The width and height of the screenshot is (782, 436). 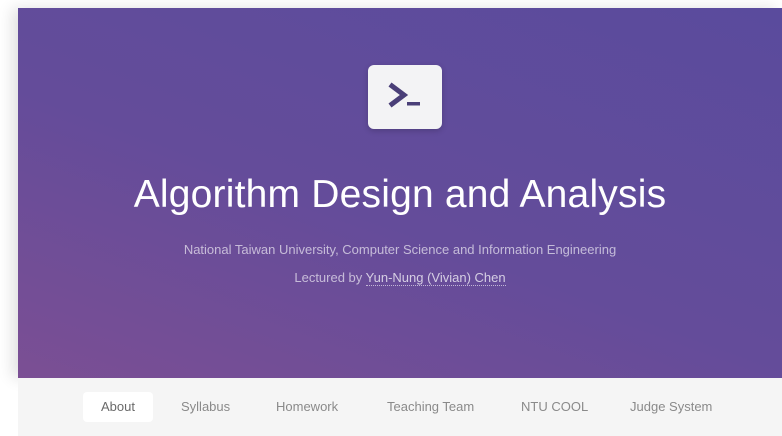 What do you see at coordinates (430, 407) in the screenshot?
I see `nav-item-teaching-team: Teaching Team` at bounding box center [430, 407].